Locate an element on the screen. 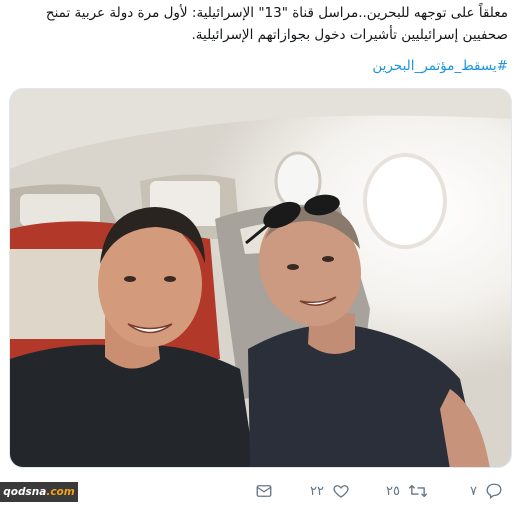 Image resolution: width=514 pixels, height=510 pixels. retweet-count: ٢٥ is located at coordinates (393, 491).